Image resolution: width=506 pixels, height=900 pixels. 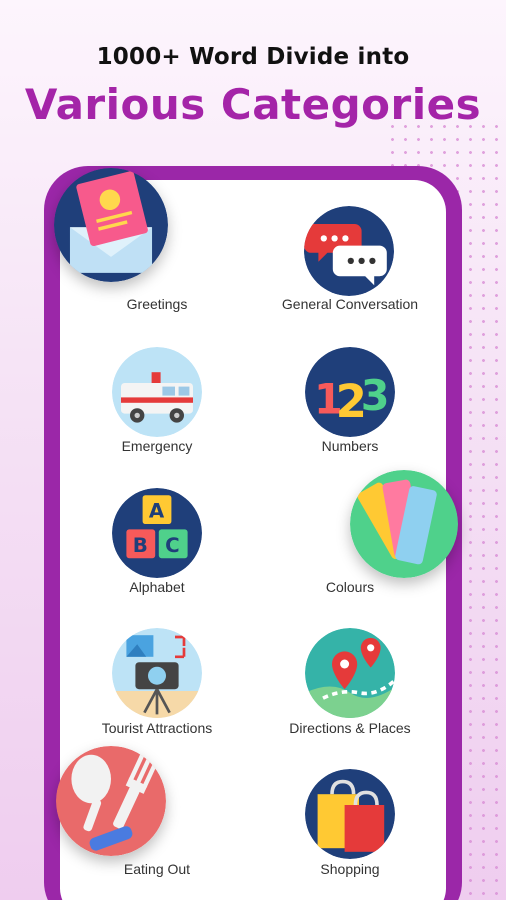 What do you see at coordinates (375, 396) in the screenshot?
I see `svg-text: 3` at bounding box center [375, 396].